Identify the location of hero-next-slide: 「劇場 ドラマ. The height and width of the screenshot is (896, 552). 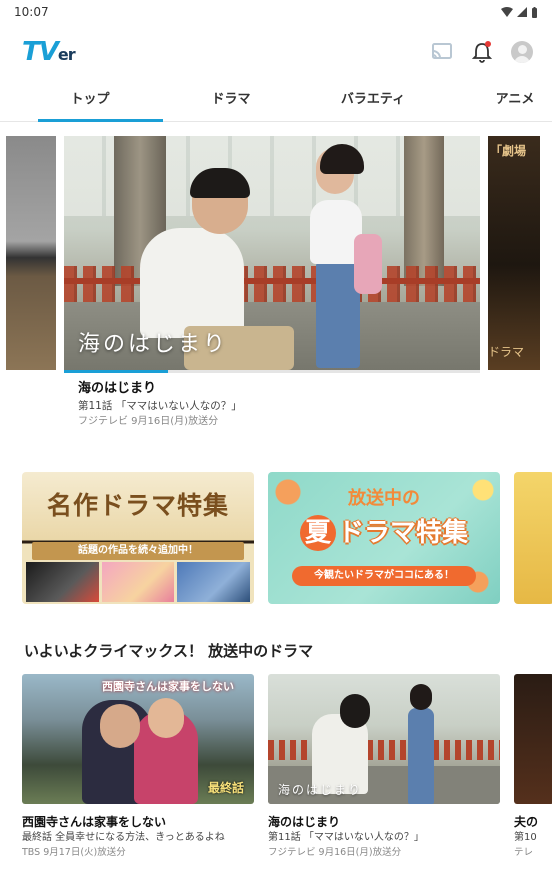
(514, 253).